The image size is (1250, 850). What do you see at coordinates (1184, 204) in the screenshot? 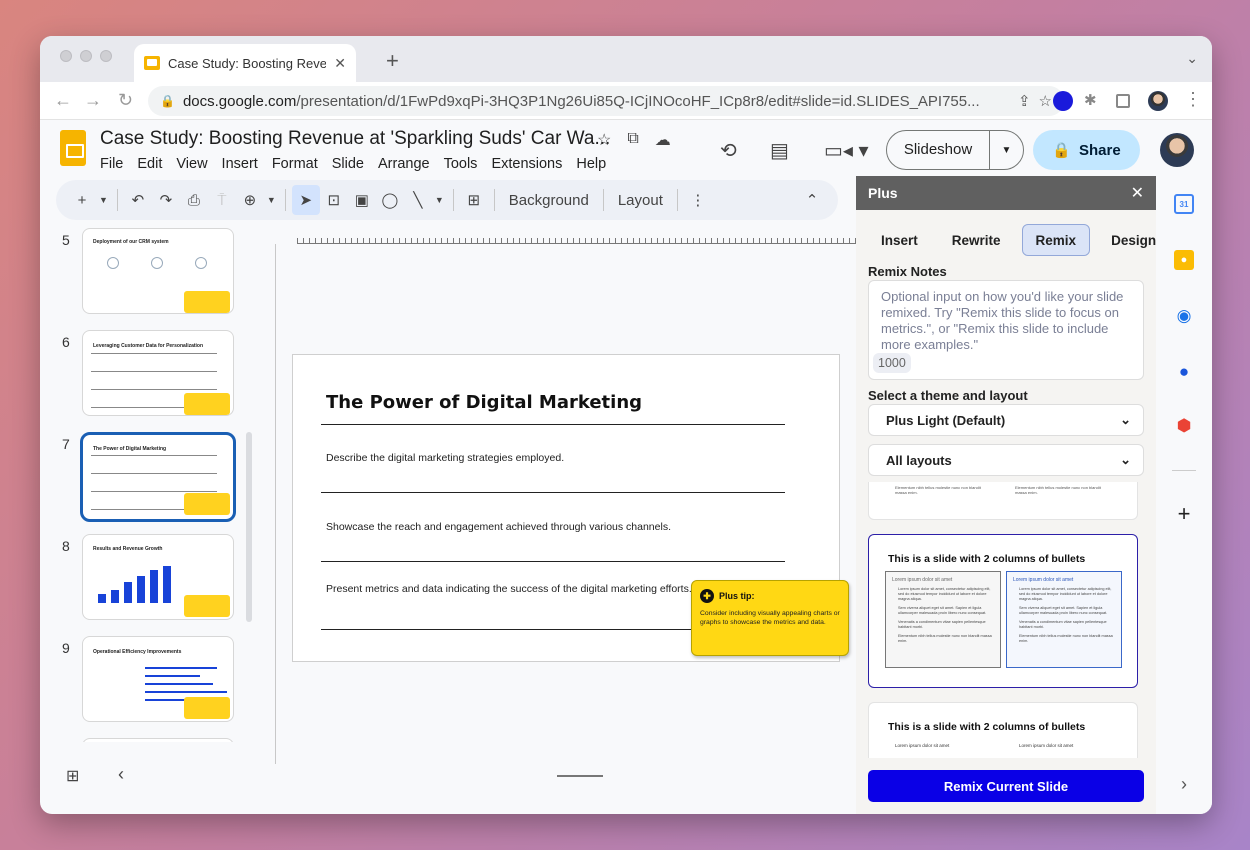
I see `calendar-icon: 31` at bounding box center [1184, 204].